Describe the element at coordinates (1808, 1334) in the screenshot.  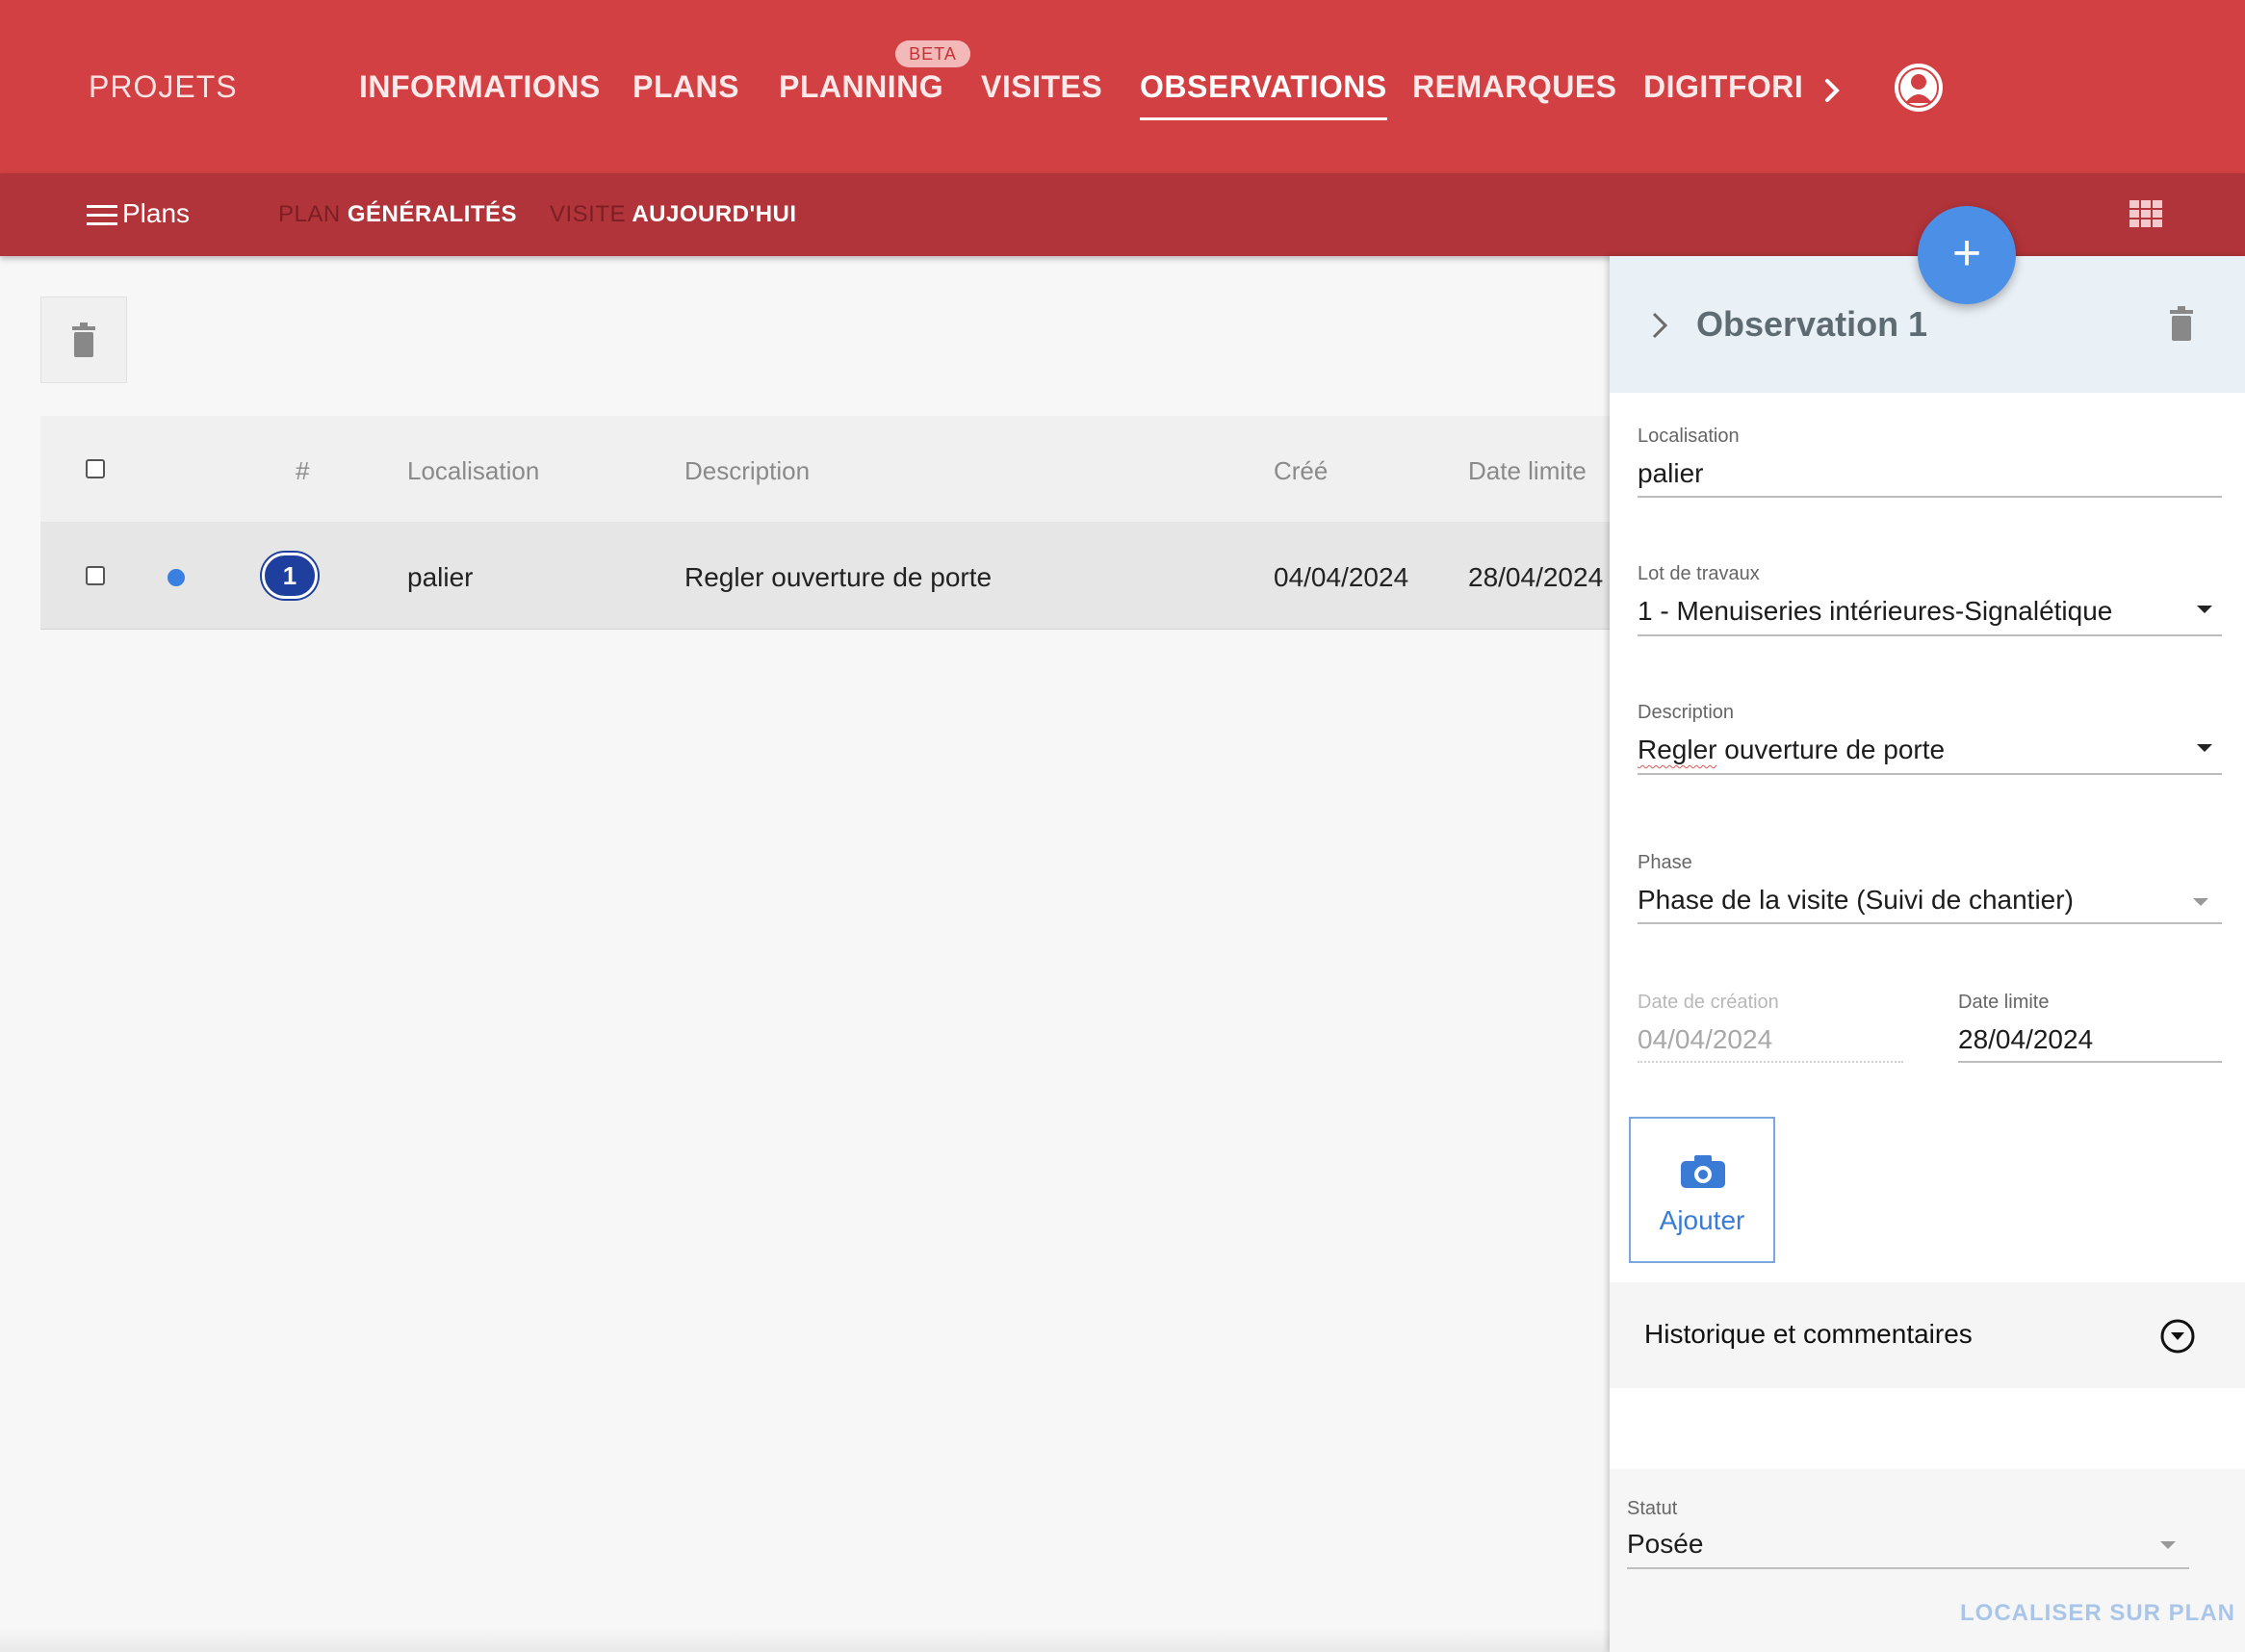
I see `history-label: Historique et commentaires` at that location.